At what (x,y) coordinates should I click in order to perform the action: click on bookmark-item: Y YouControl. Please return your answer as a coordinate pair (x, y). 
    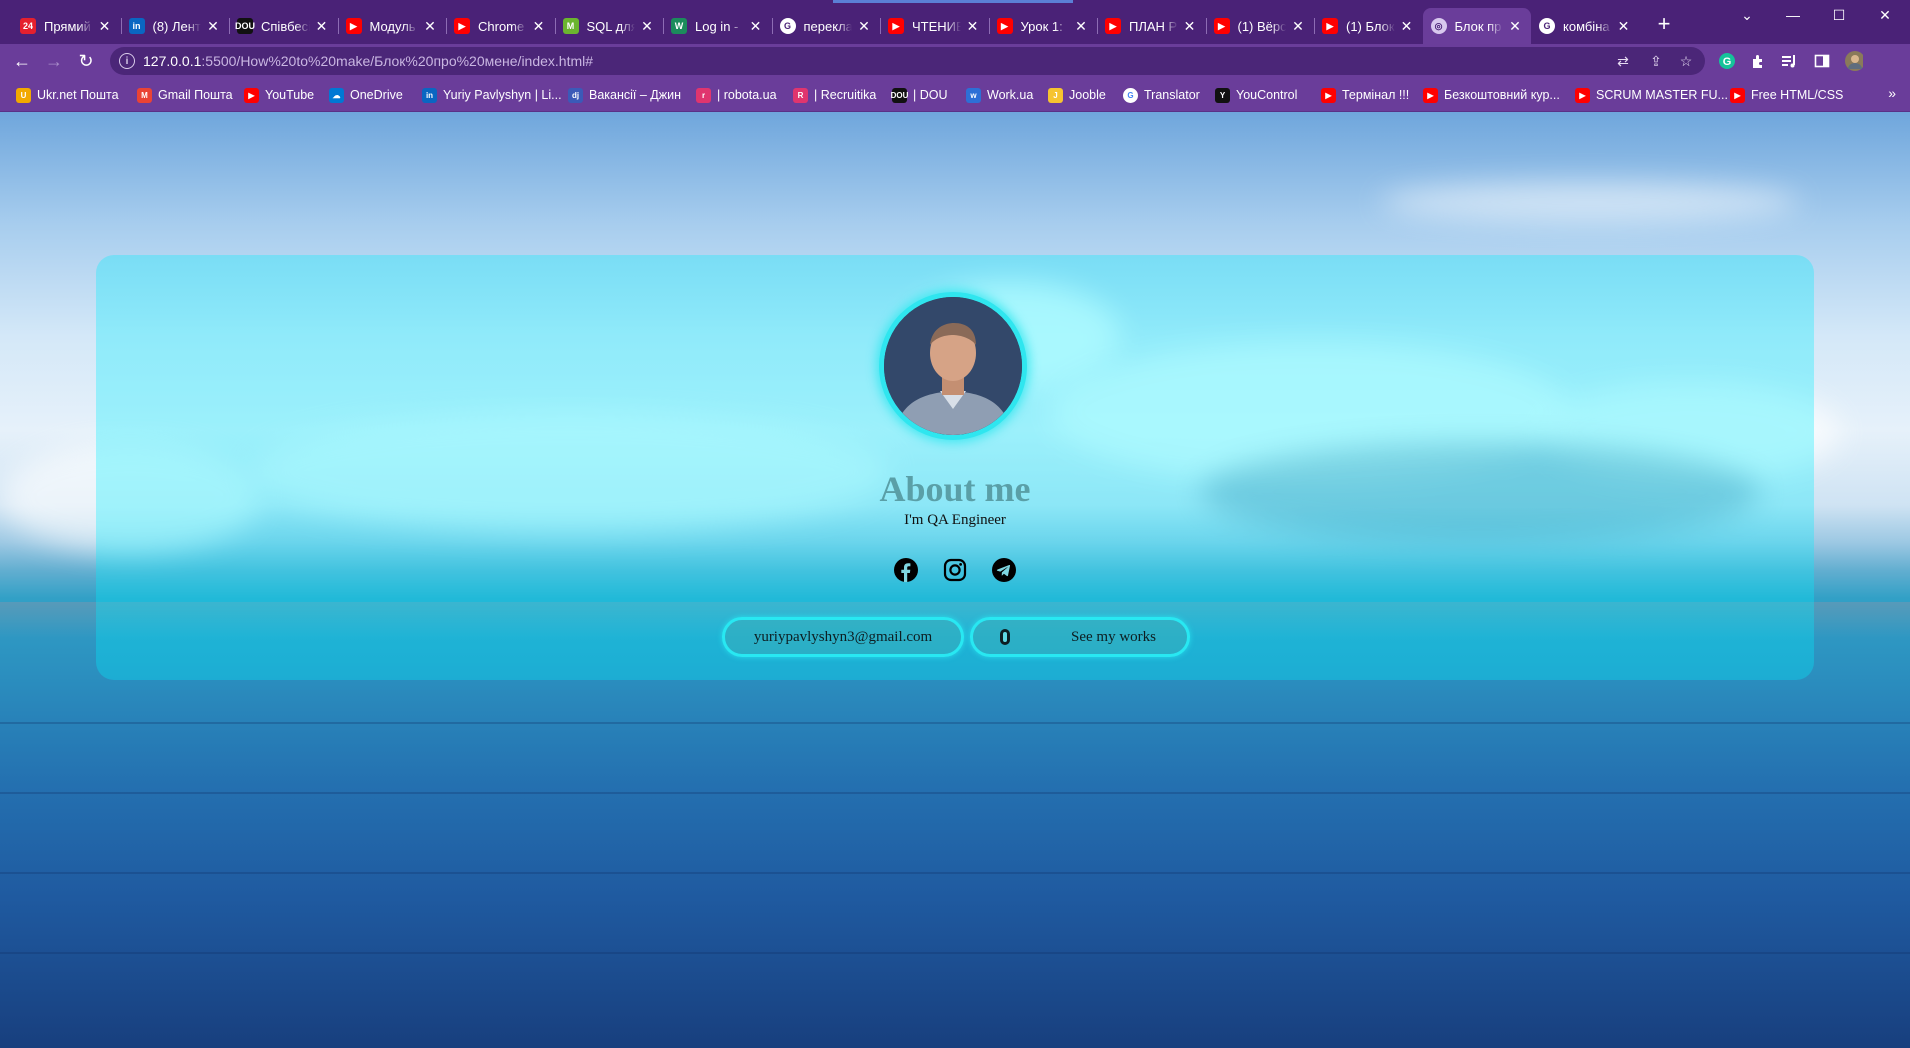
    Looking at the image, I should click on (1256, 95).